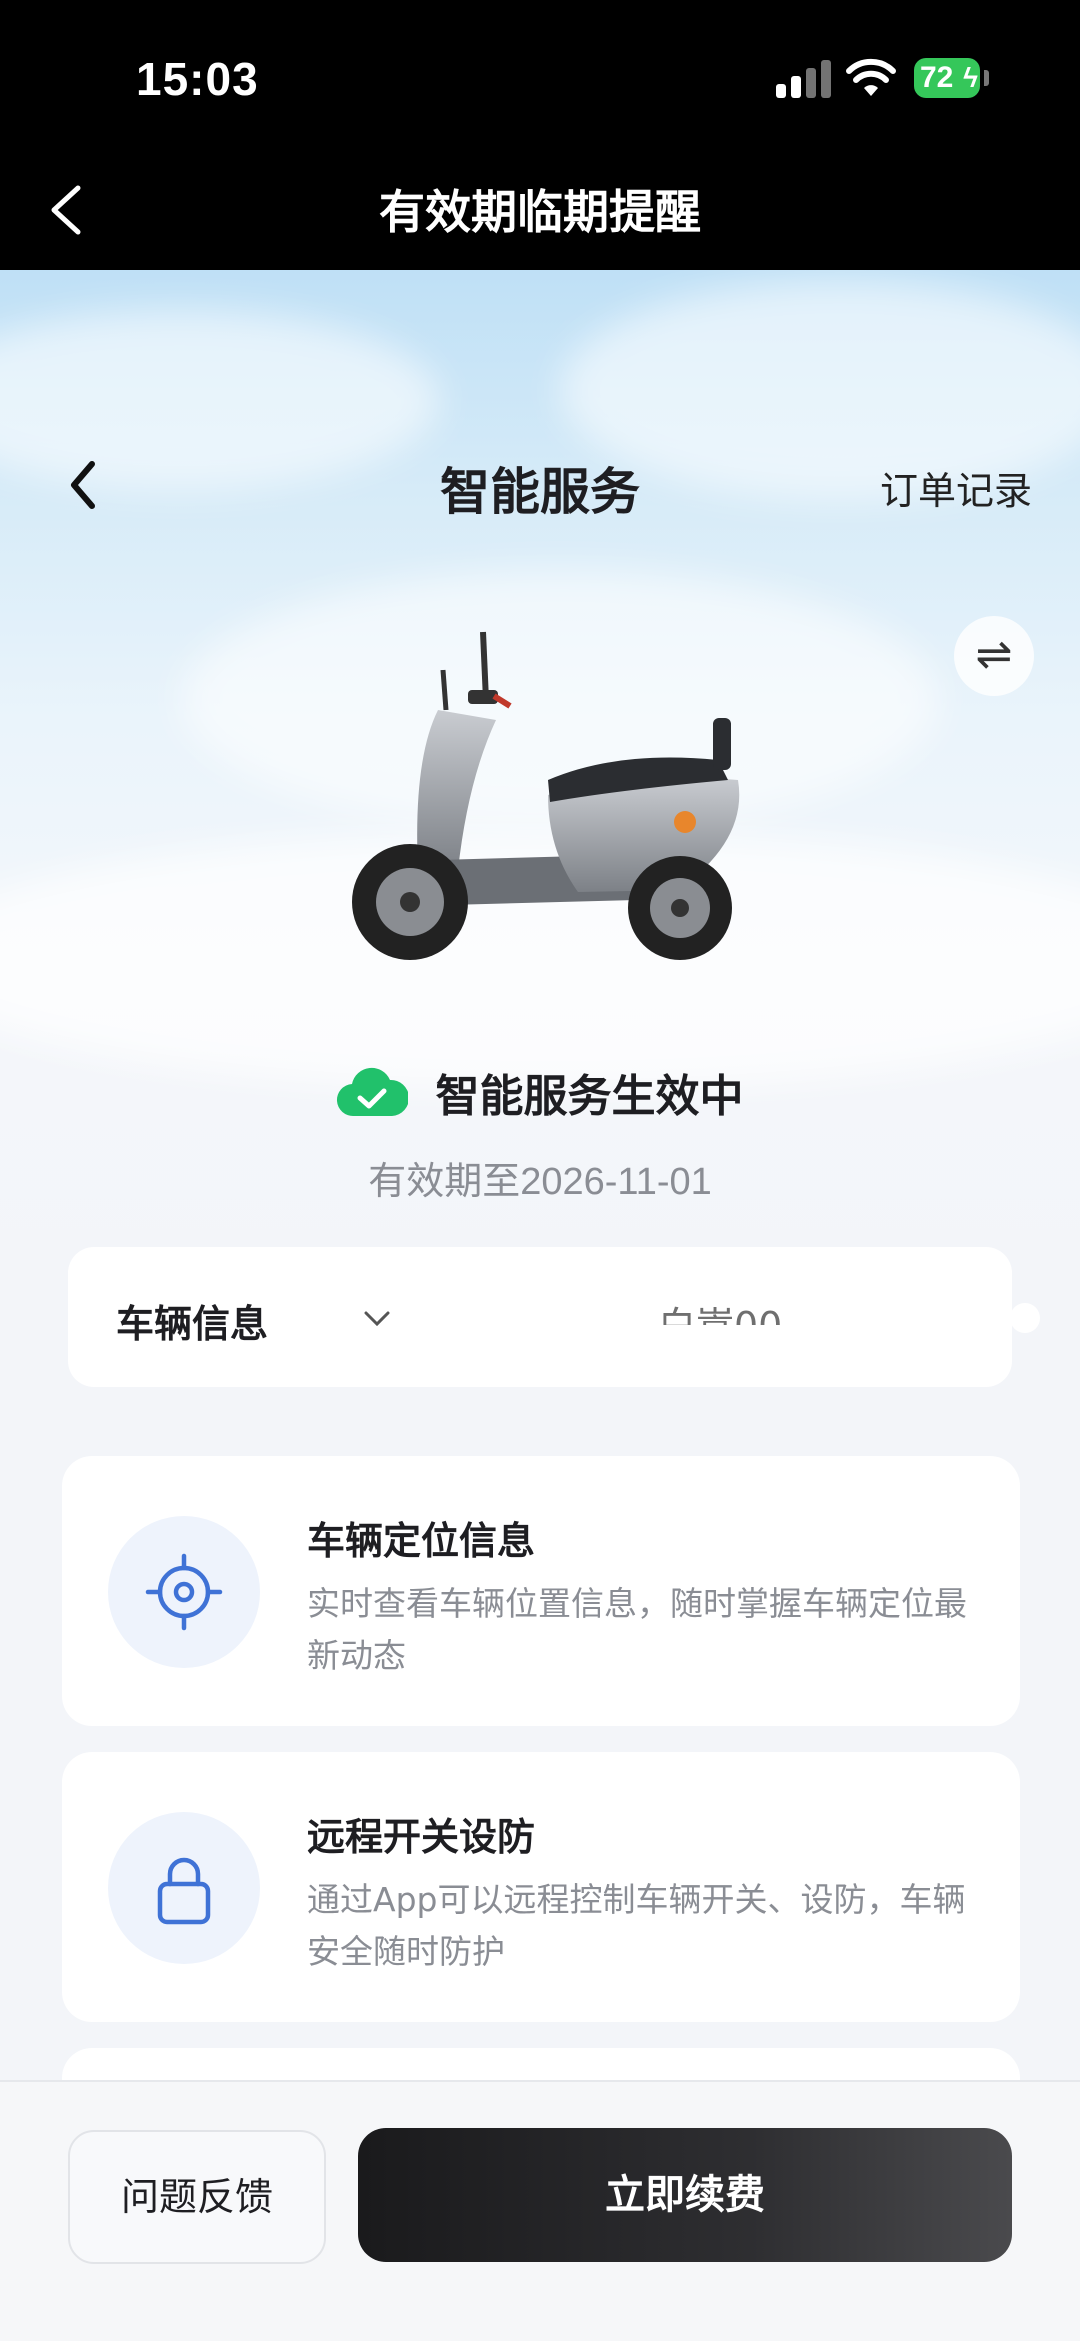  I want to click on bottom-action-bar: 问题反馈 立即续费, so click(540, 2210).